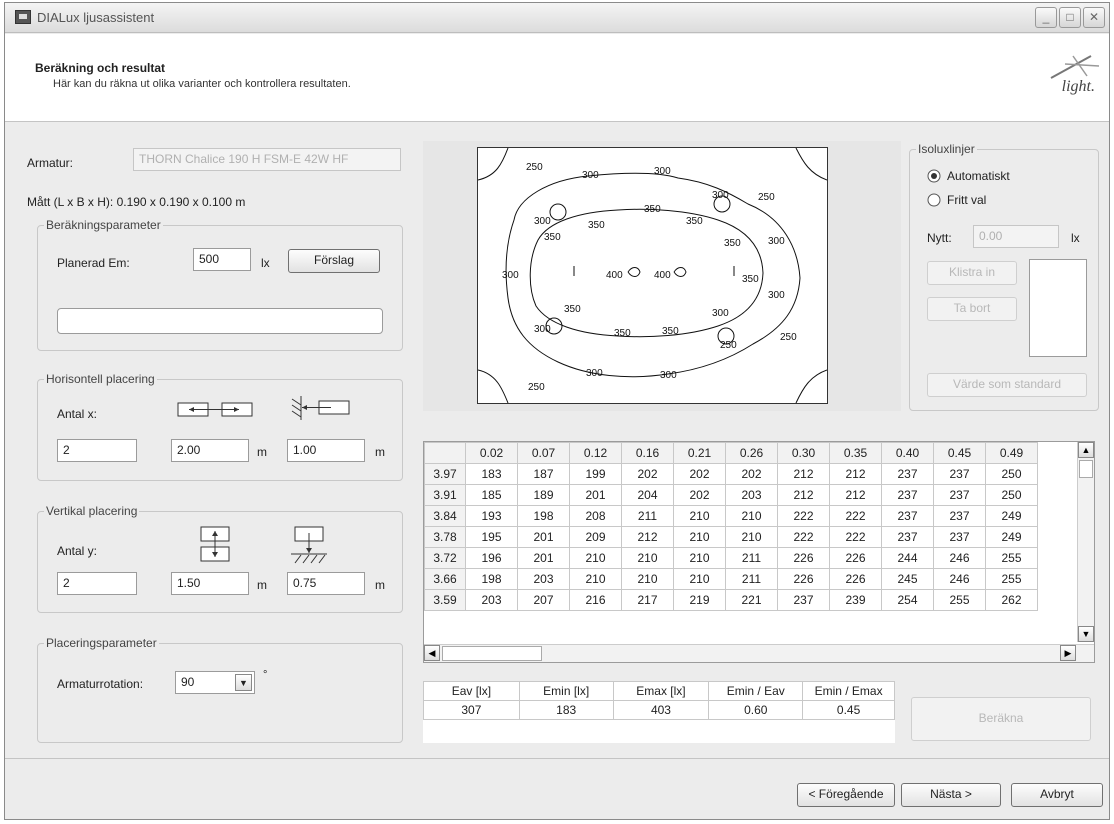  What do you see at coordinates (751, 600) in the screenshot?
I see `grid-cell: 221` at bounding box center [751, 600].